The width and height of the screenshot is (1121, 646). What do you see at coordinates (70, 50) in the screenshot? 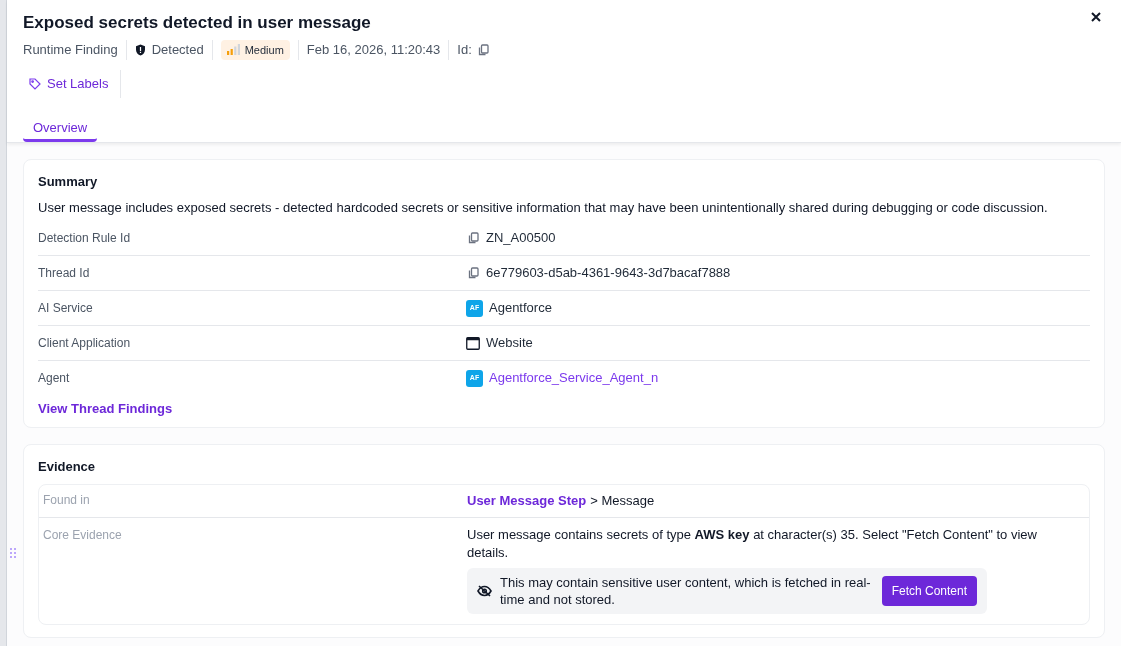
I see `meta-text: Runtime Finding` at bounding box center [70, 50].